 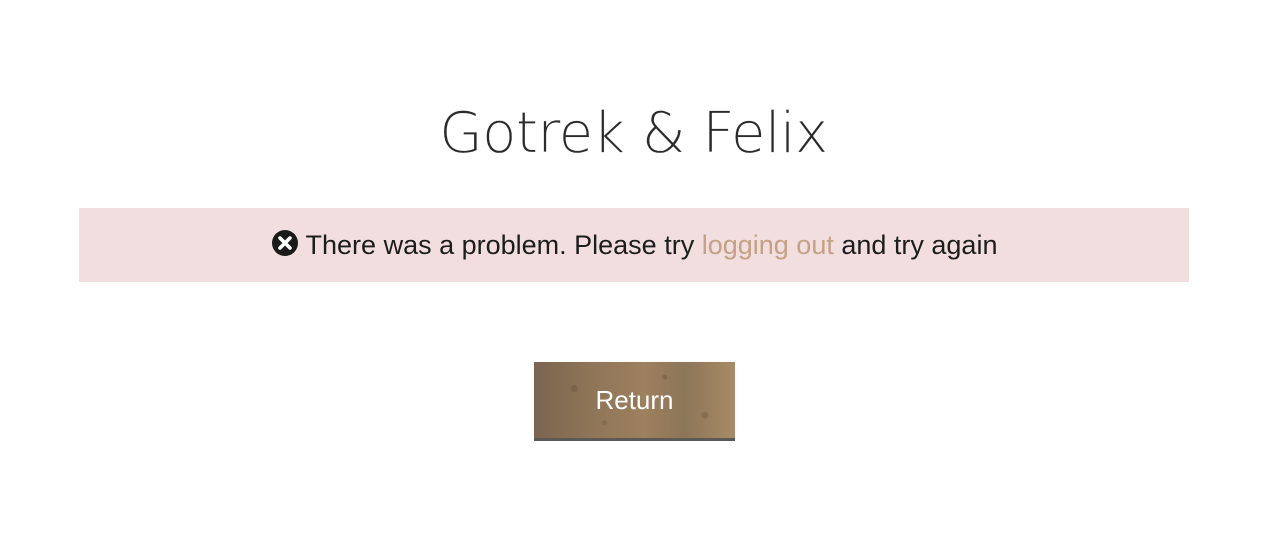 What do you see at coordinates (634, 401) in the screenshot?
I see `return-button: Return` at bounding box center [634, 401].